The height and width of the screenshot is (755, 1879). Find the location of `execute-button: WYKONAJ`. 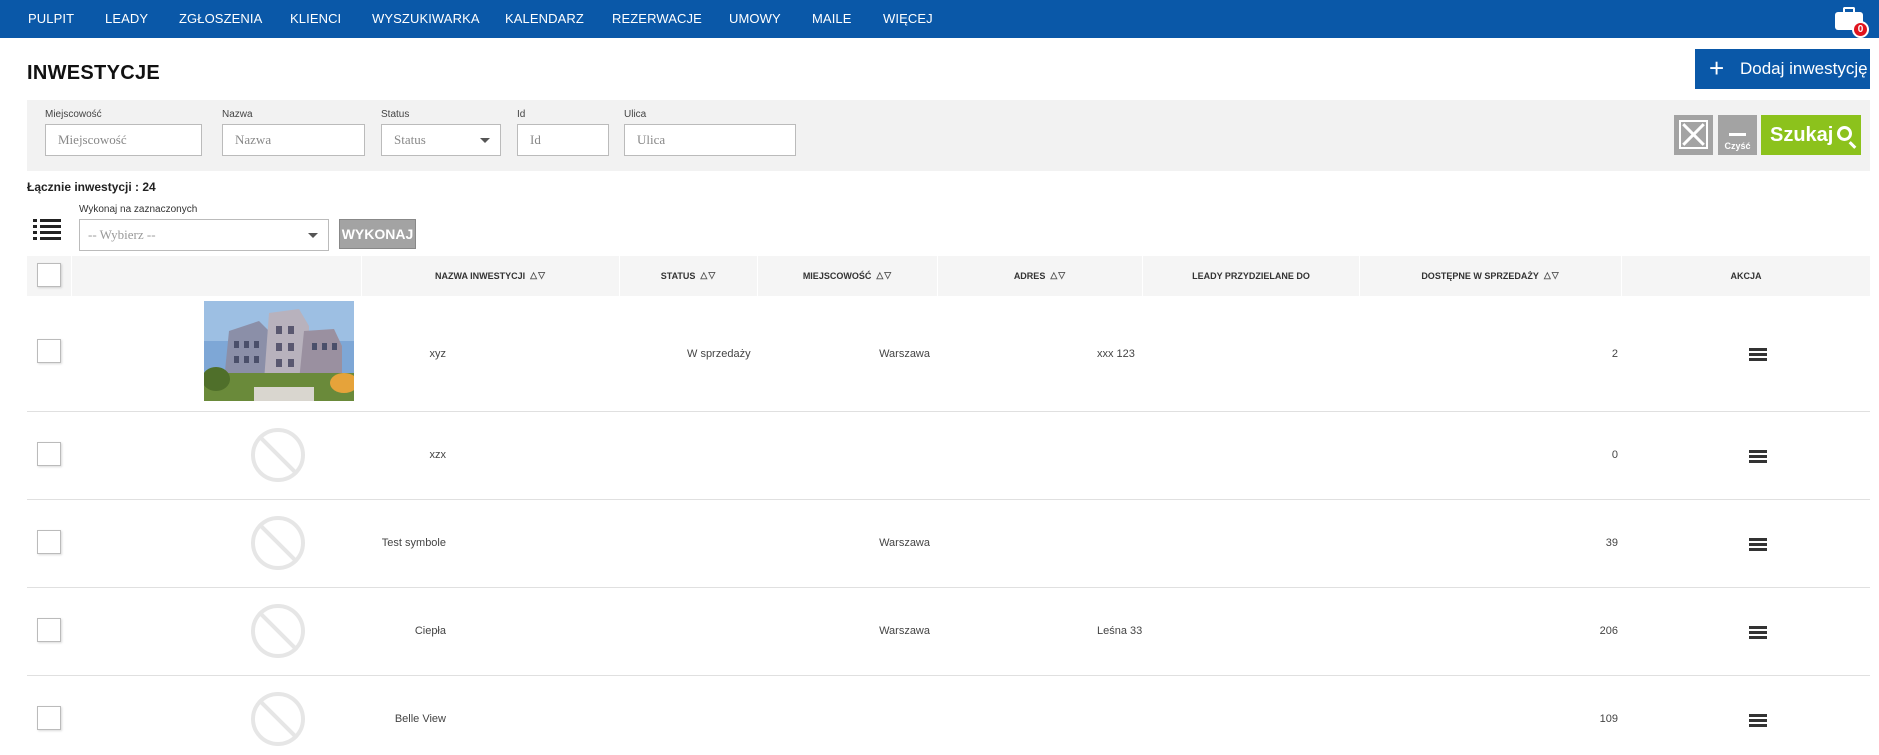

execute-button: WYKONAJ is located at coordinates (377, 234).